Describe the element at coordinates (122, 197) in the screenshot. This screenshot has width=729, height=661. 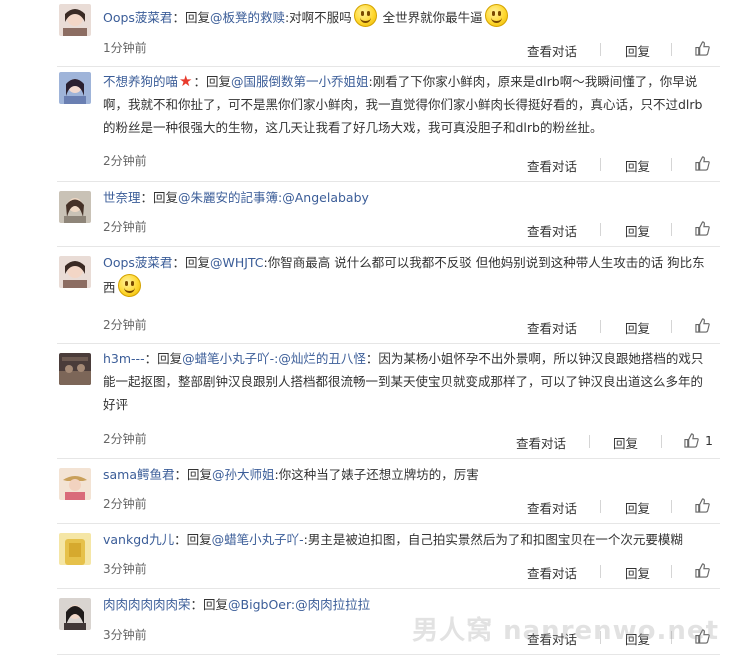
I see `comment-username: 世奈理` at that location.